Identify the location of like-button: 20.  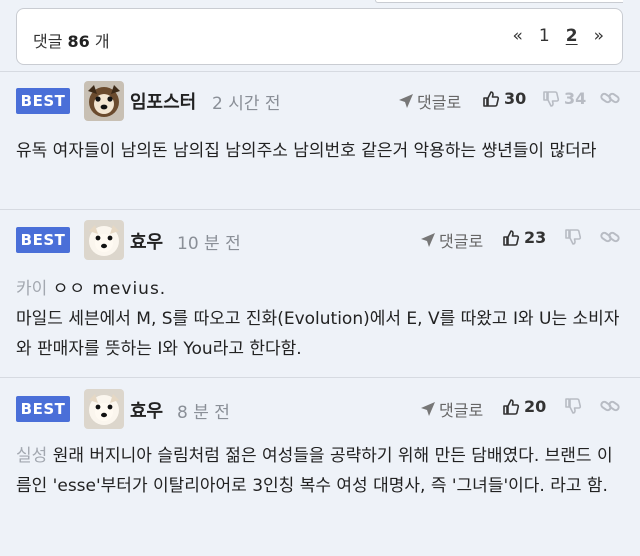
(524, 406).